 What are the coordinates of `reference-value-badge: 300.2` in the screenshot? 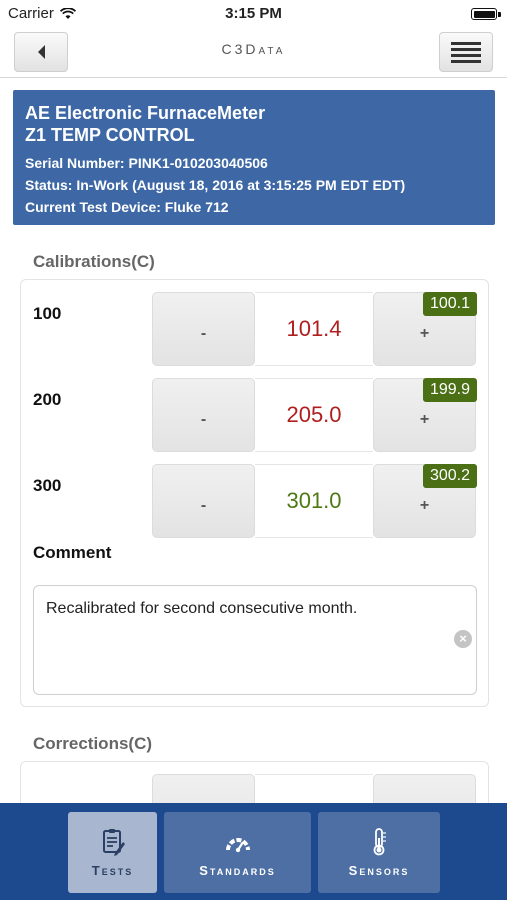 It's located at (449, 476).